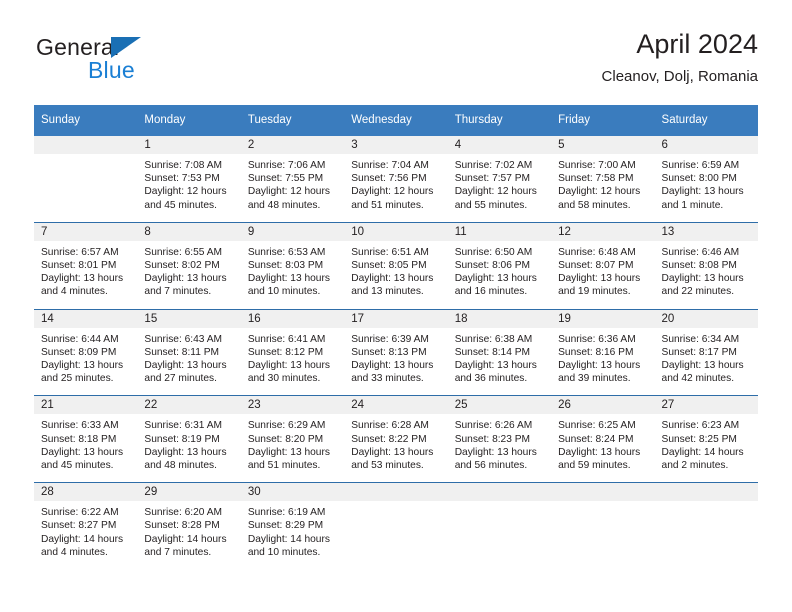  I want to click on daylight-text: and 30 minutes., so click(284, 379).